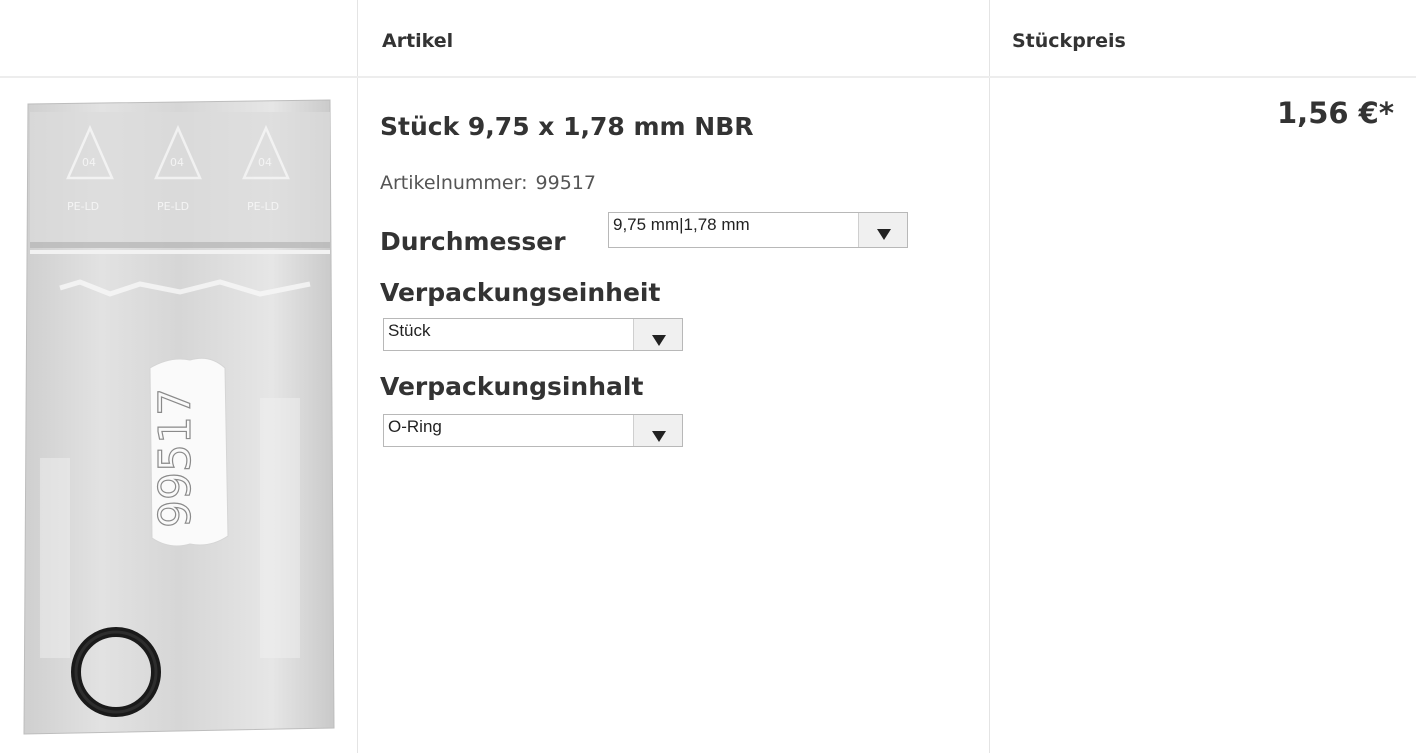  Describe the element at coordinates (708, 77) in the screenshot. I see `header-divider` at that location.